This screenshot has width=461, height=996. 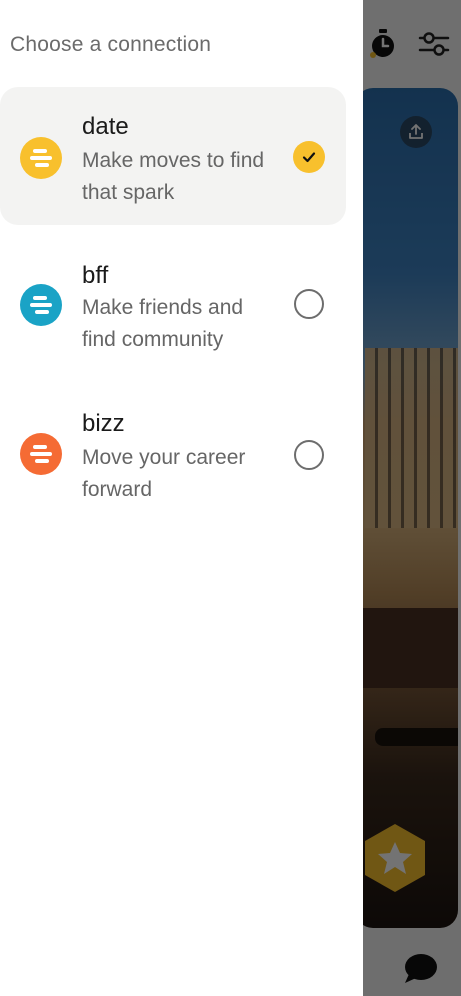 What do you see at coordinates (164, 473) in the screenshot?
I see `option-description: Move your career forward` at bounding box center [164, 473].